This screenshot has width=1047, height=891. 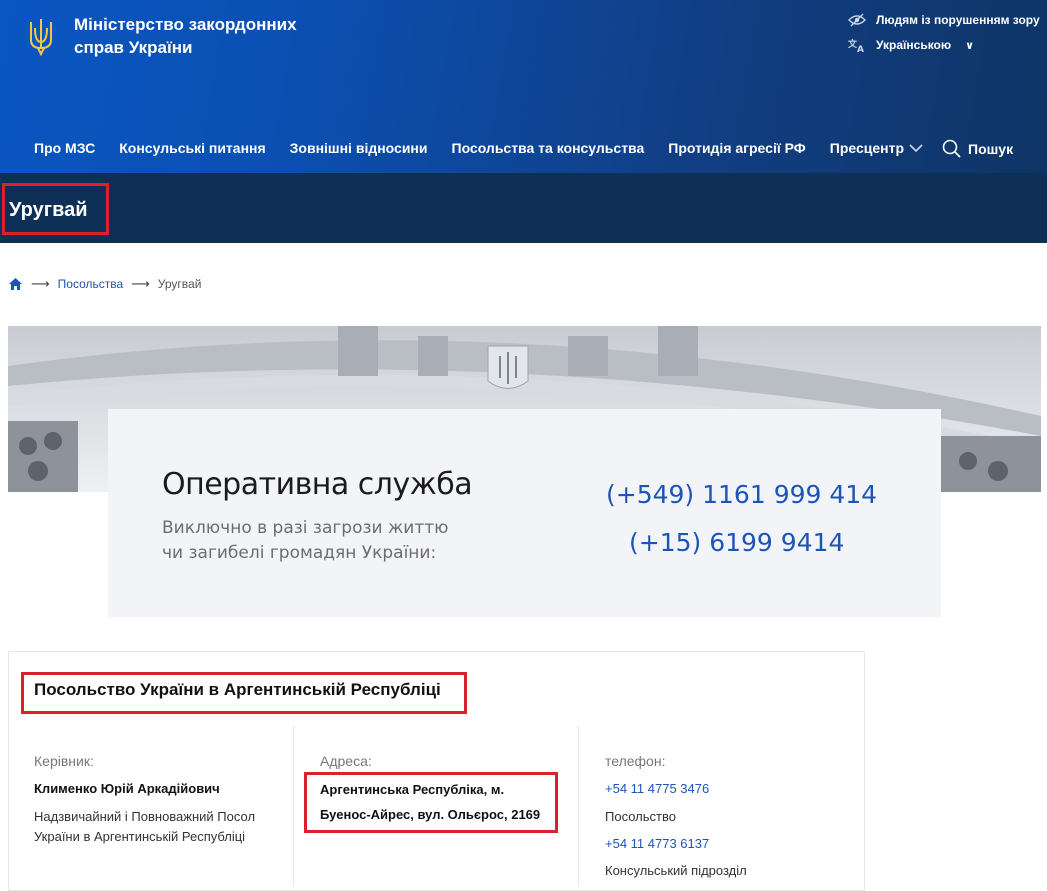 I want to click on translate-icon: 文 A, so click(x=856, y=45).